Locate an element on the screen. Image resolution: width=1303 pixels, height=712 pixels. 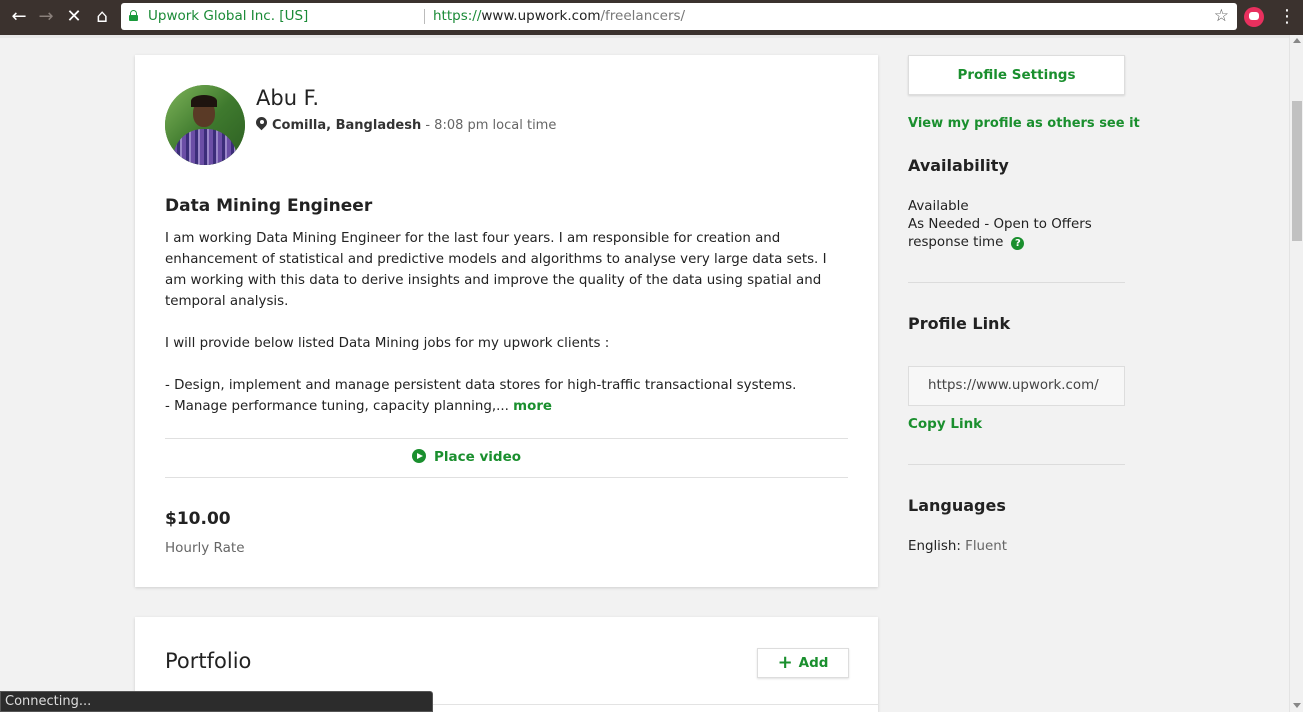
play-icon is located at coordinates (419, 456).